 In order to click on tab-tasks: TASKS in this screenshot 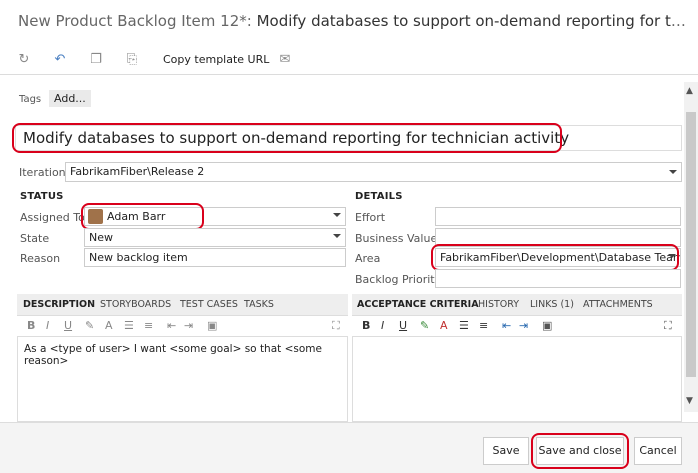, I will do `click(259, 304)`.